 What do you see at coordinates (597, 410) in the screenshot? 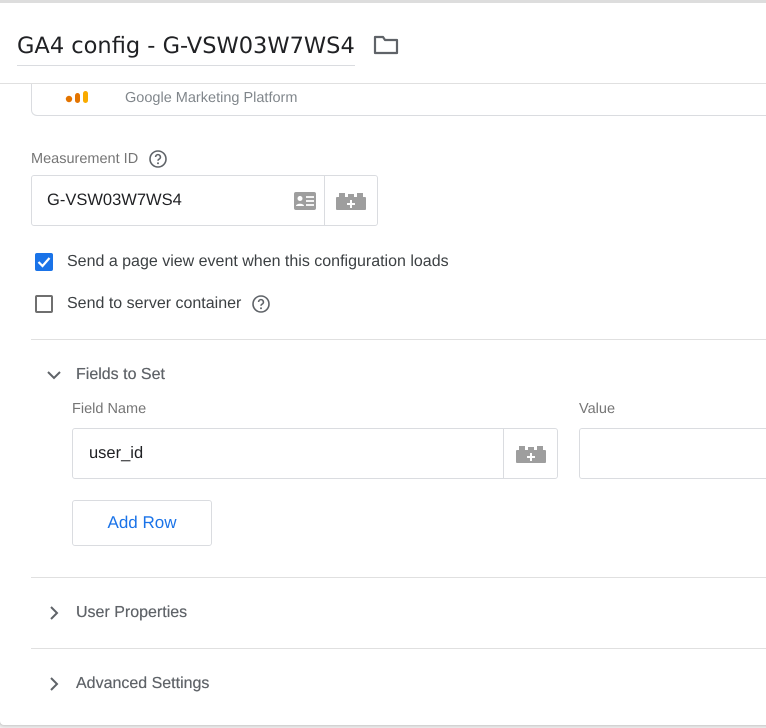
I see `column-label: Value` at bounding box center [597, 410].